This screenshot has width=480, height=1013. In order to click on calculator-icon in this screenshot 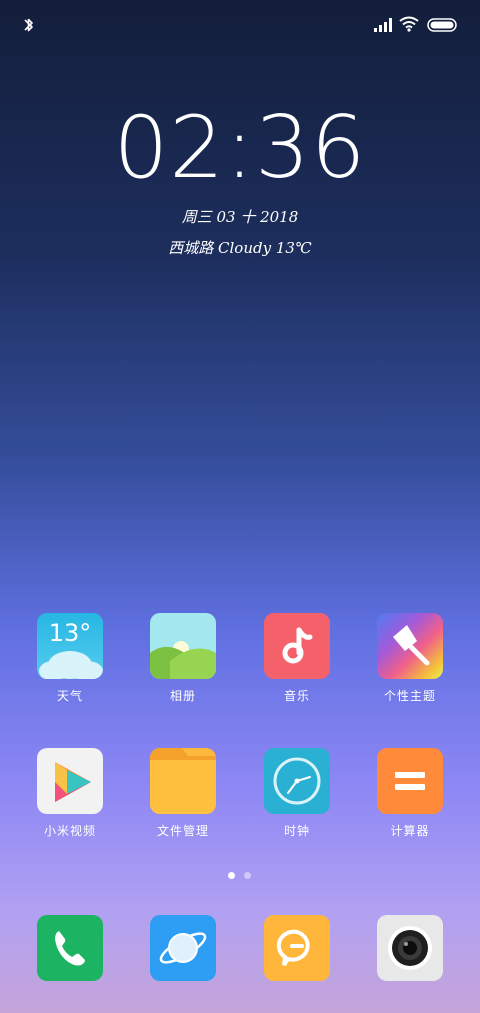, I will do `click(410, 781)`.